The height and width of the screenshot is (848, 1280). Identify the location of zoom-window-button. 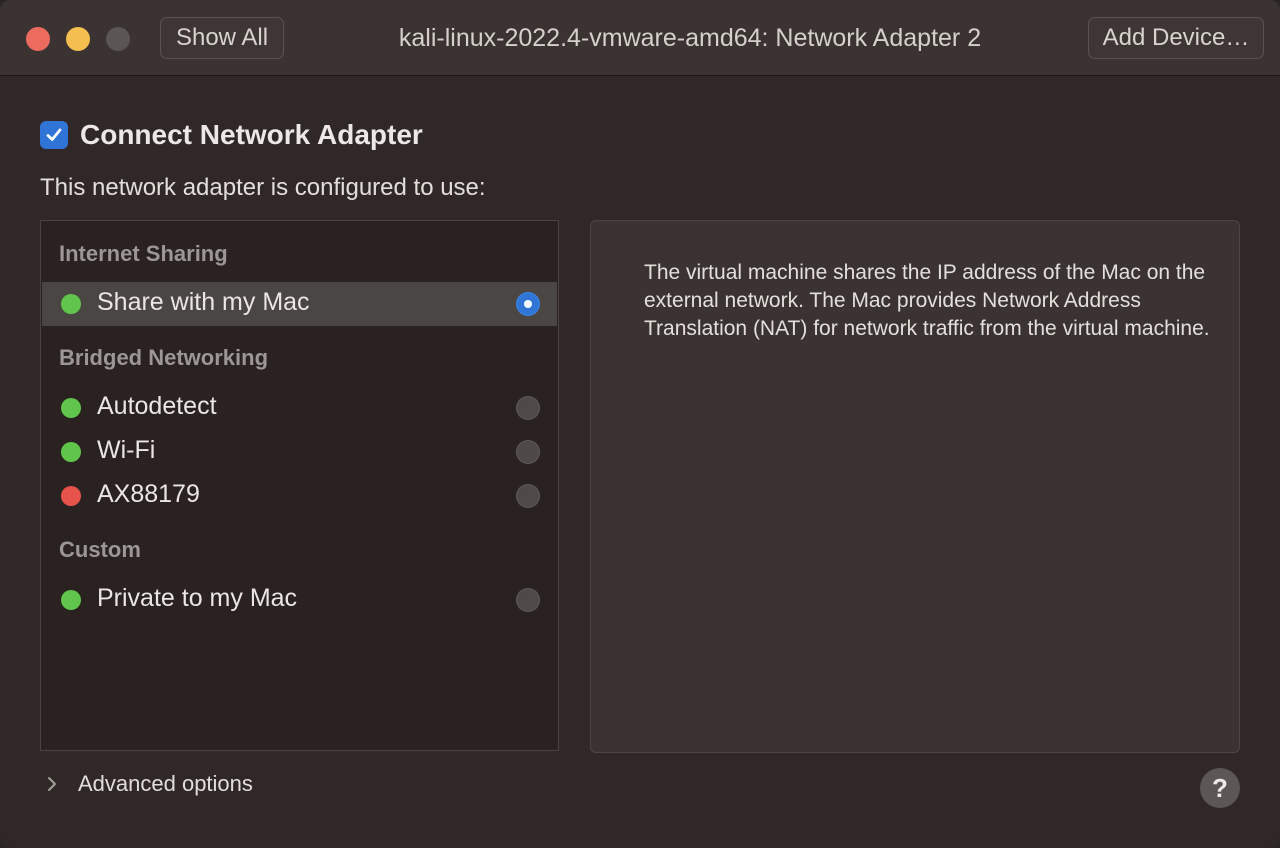
(118, 39).